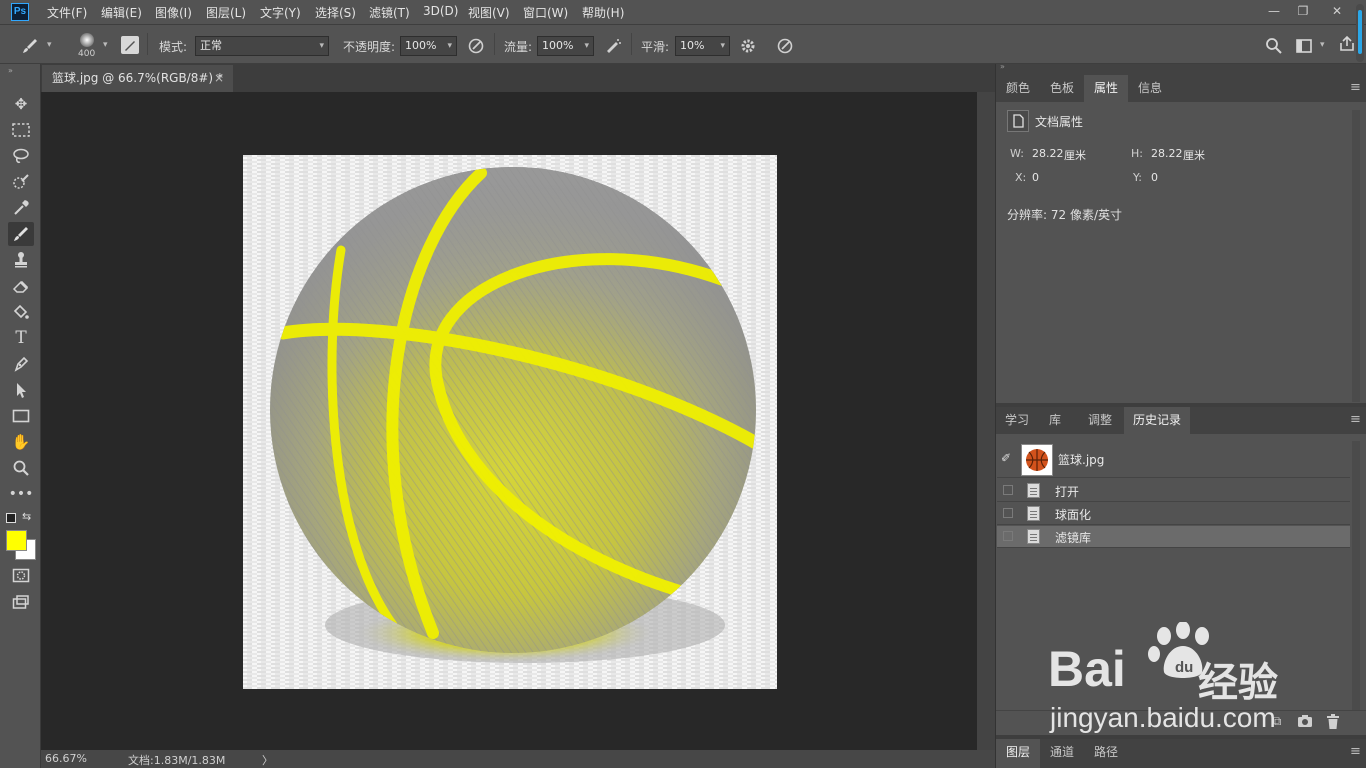  Describe the element at coordinates (21, 494) in the screenshot. I see `more-tools-icon: •••` at that location.